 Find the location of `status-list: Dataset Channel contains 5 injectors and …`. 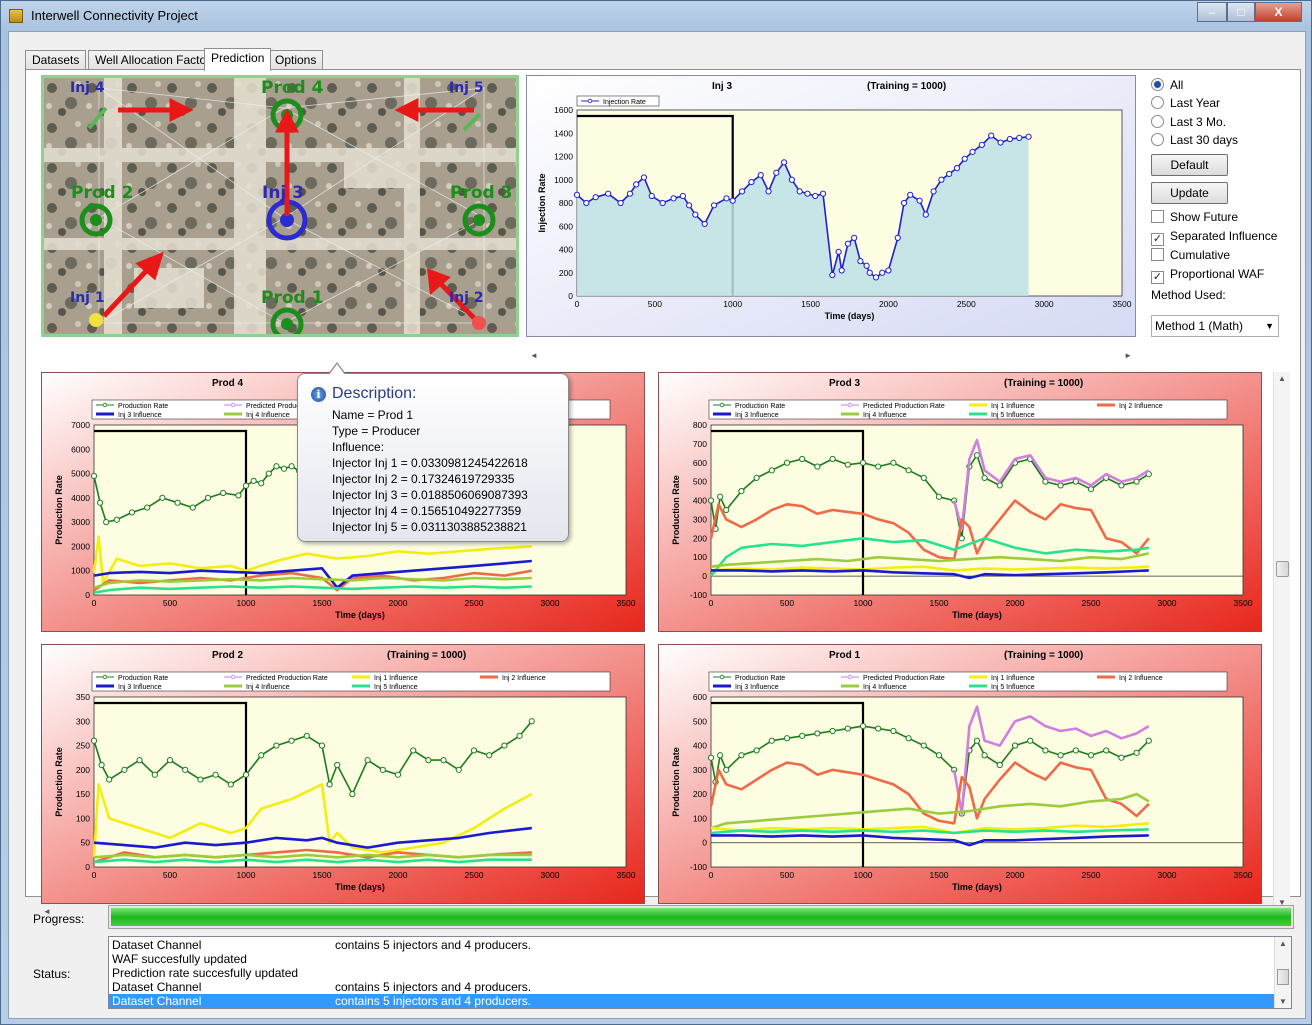

status-list: Dataset Channel contains 5 injectors and … is located at coordinates (700, 972).